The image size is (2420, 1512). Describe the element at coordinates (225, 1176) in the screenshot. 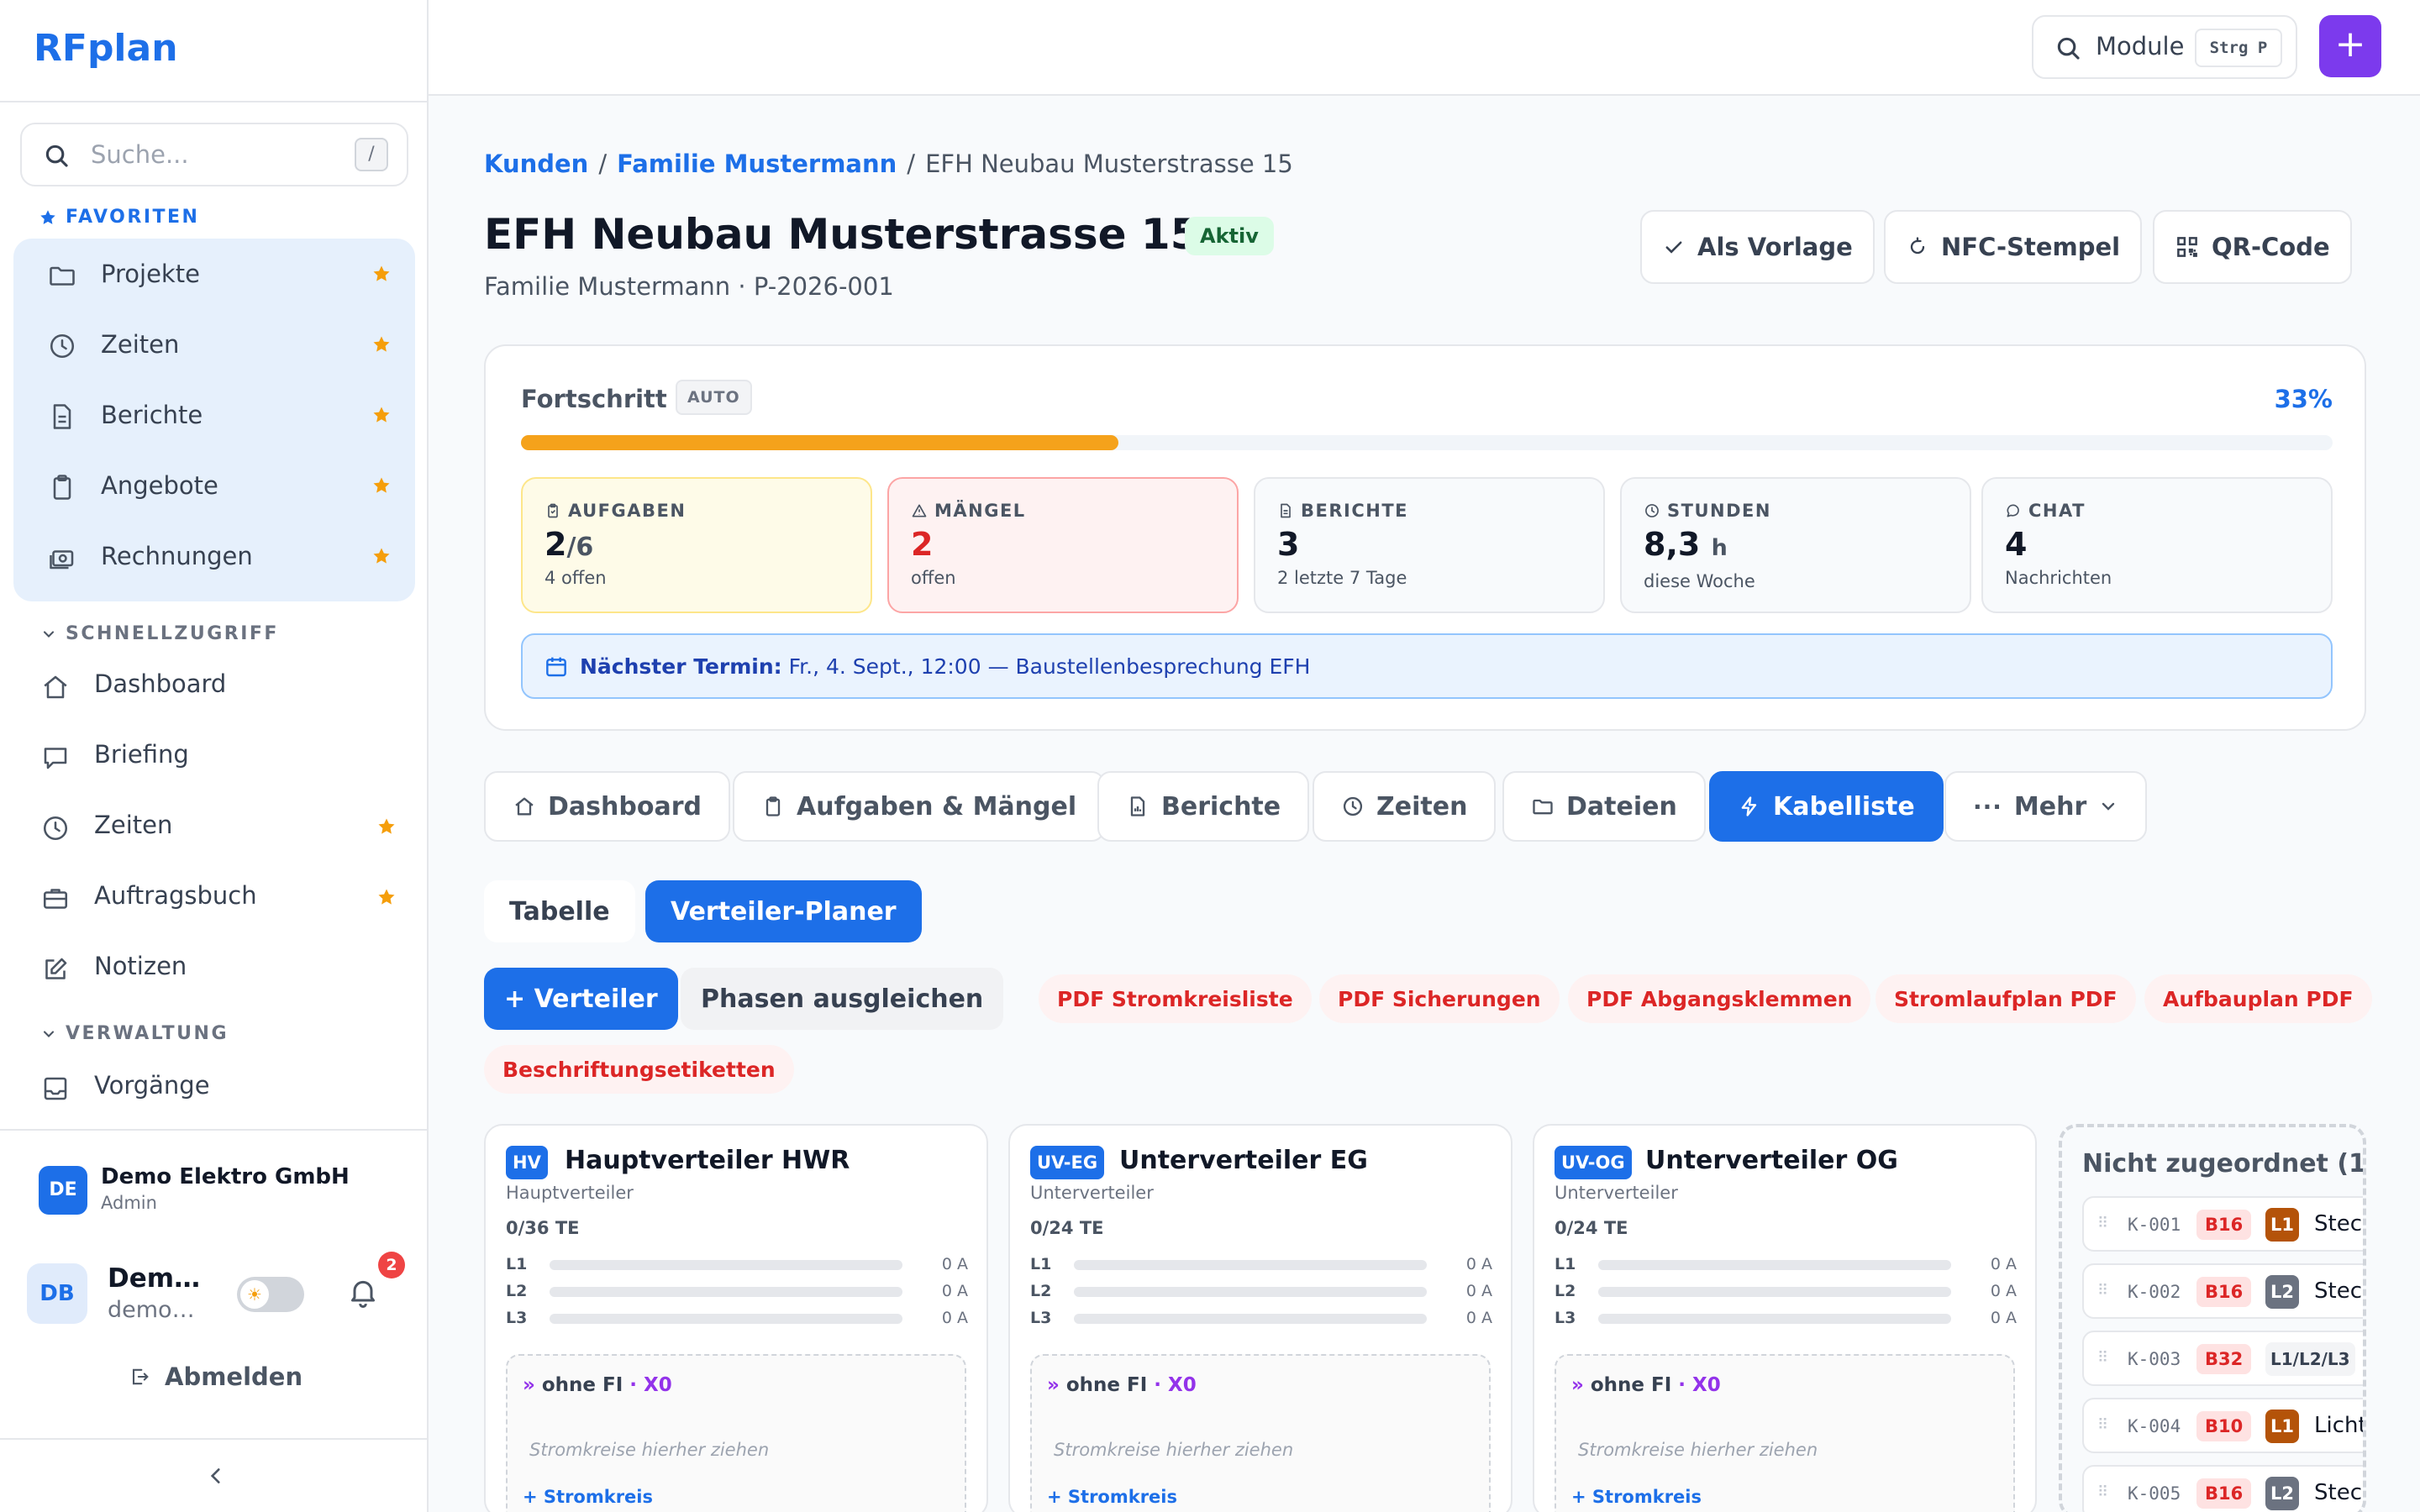

I see `org-name: Demo Elektro GmbH` at that location.